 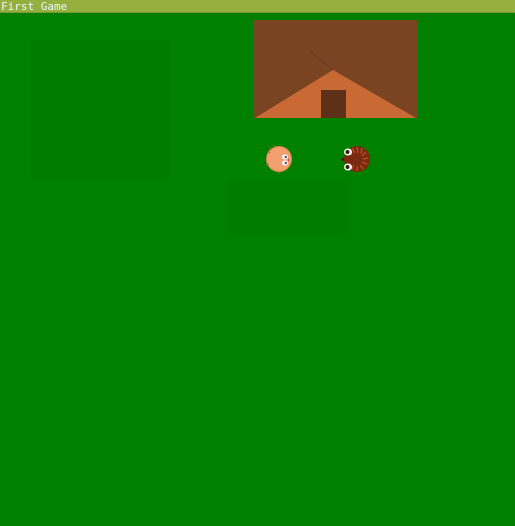 What do you see at coordinates (279, 159) in the screenshot?
I see `pink-creature-icon` at bounding box center [279, 159].